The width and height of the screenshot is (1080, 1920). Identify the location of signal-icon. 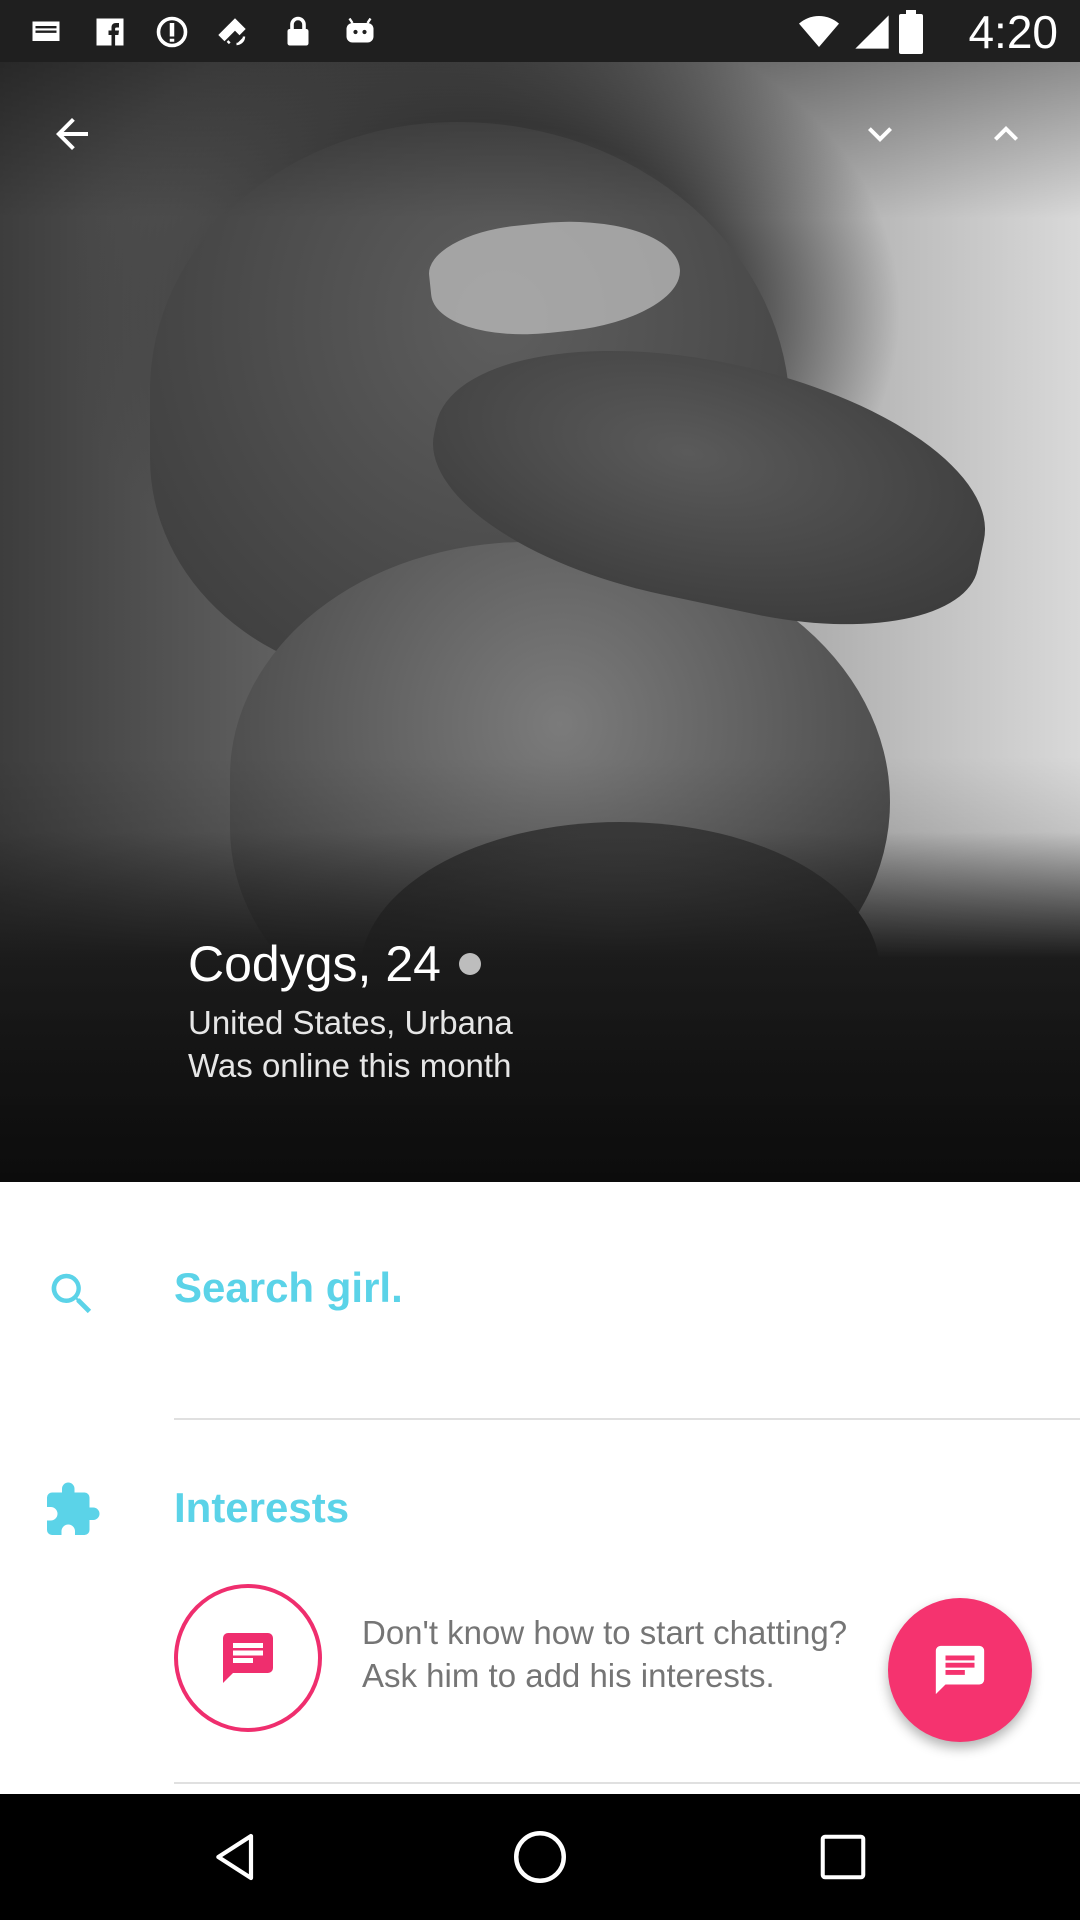
(872, 32).